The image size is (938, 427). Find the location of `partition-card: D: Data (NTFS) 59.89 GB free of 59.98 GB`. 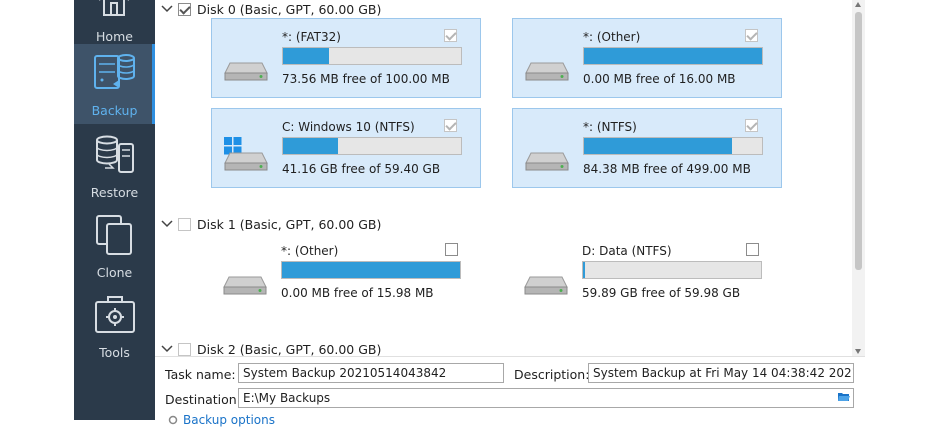

partition-card: D: Data (NTFS) 59.89 GB free of 59.98 GB is located at coordinates (647, 273).